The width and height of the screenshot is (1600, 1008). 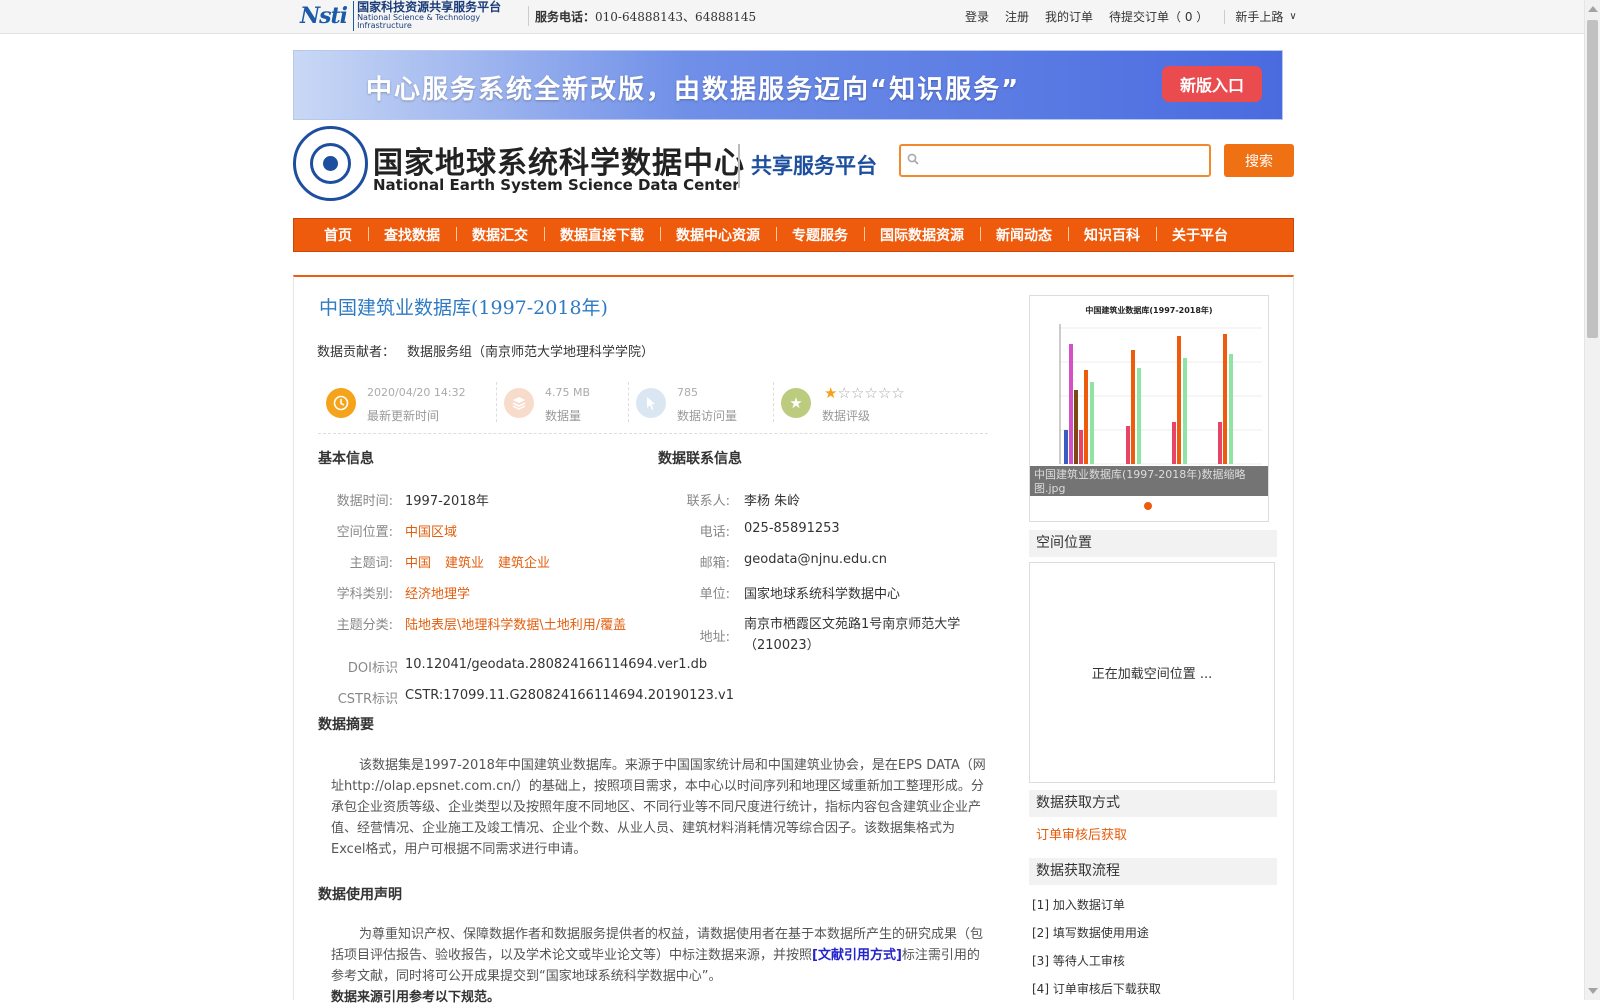 I want to click on star-filled-icon: ★, so click(x=831, y=393).